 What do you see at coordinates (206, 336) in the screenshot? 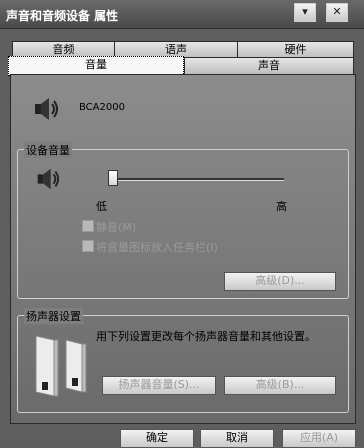
I see `speaker-settings-description: 用下列设置更改每个扬声器音量和其他设置。` at bounding box center [206, 336].